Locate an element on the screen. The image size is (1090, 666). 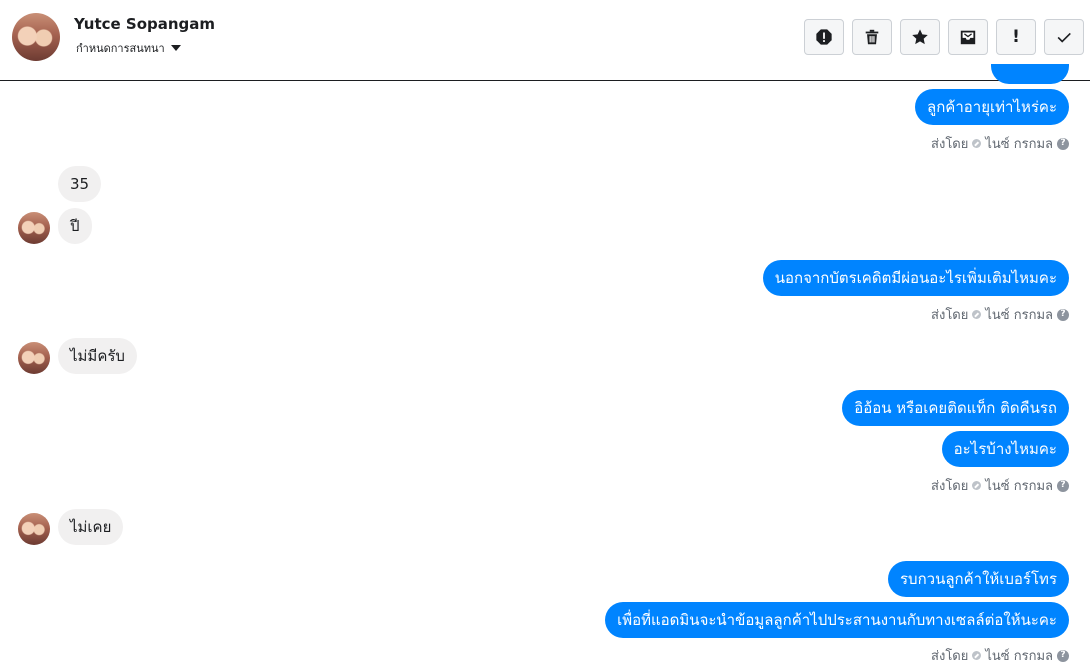
archive-button is located at coordinates (968, 37).